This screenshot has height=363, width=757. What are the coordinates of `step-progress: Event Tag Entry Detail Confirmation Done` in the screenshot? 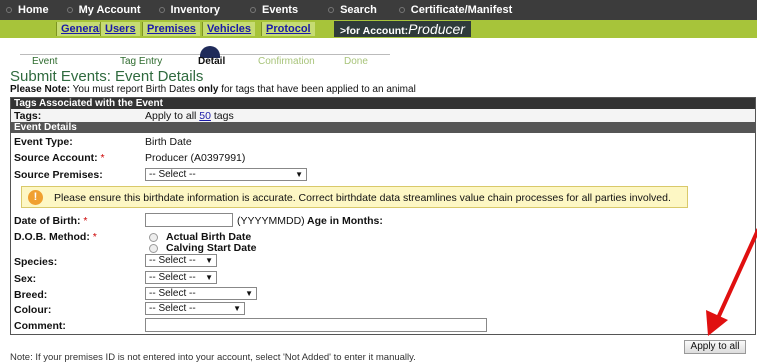 It's located at (205, 56).